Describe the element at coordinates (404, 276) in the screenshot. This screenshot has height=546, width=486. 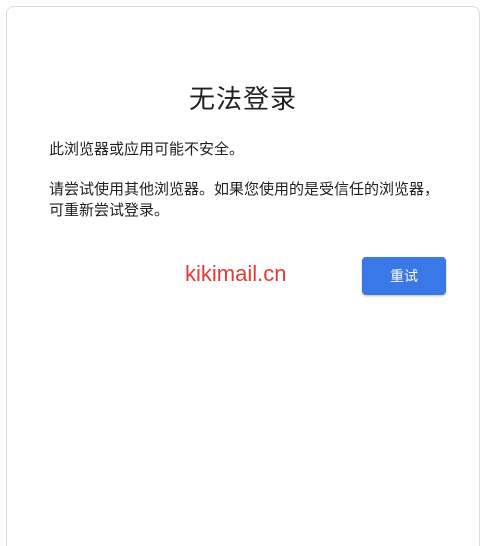
I see `retry-button: 重试` at that location.